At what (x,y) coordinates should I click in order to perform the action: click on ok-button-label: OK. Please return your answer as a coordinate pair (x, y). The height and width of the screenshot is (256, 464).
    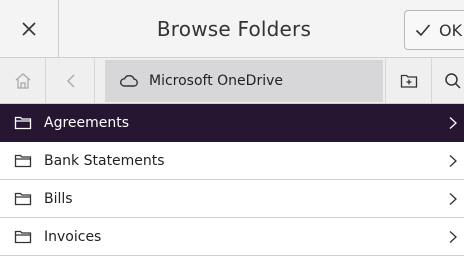
    Looking at the image, I should click on (451, 30).